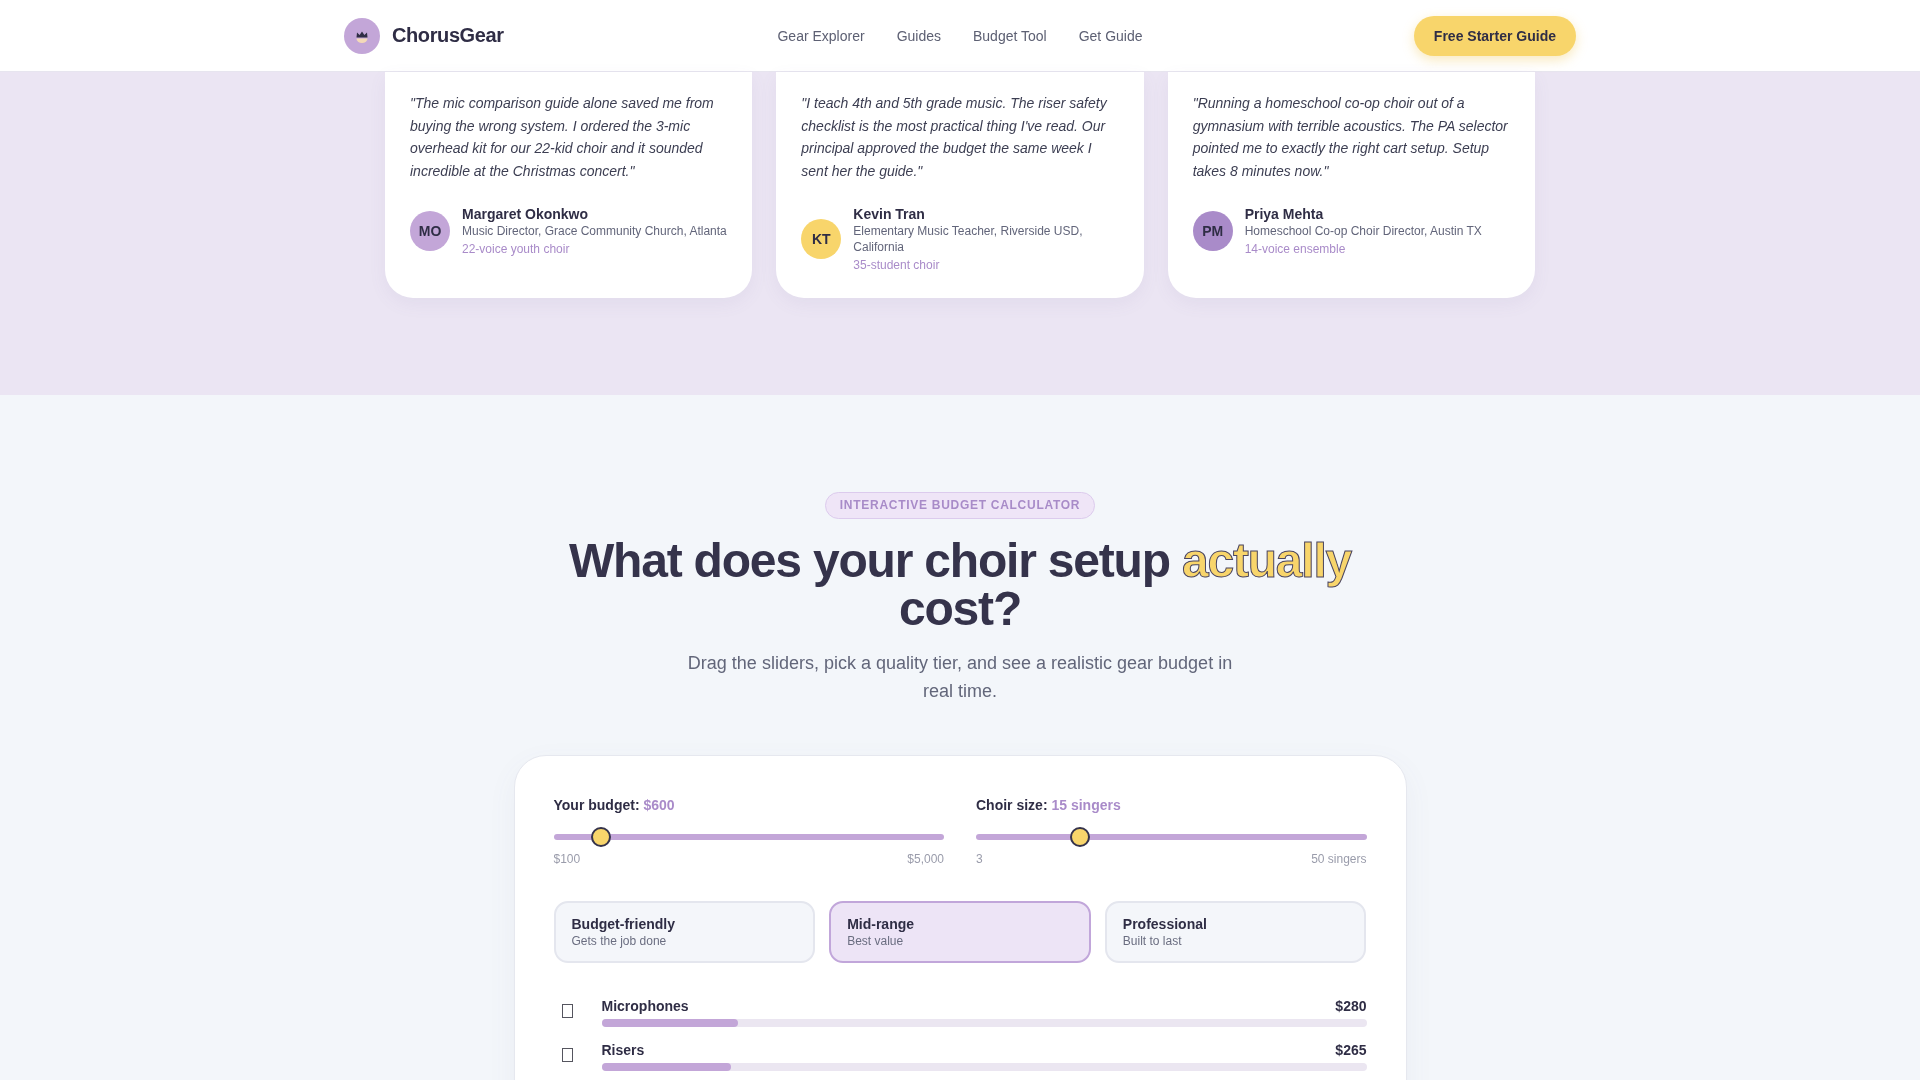 The image size is (1920, 1080). Describe the element at coordinates (960, 931) in the screenshot. I see `tier-option: Mid-range Best value` at that location.